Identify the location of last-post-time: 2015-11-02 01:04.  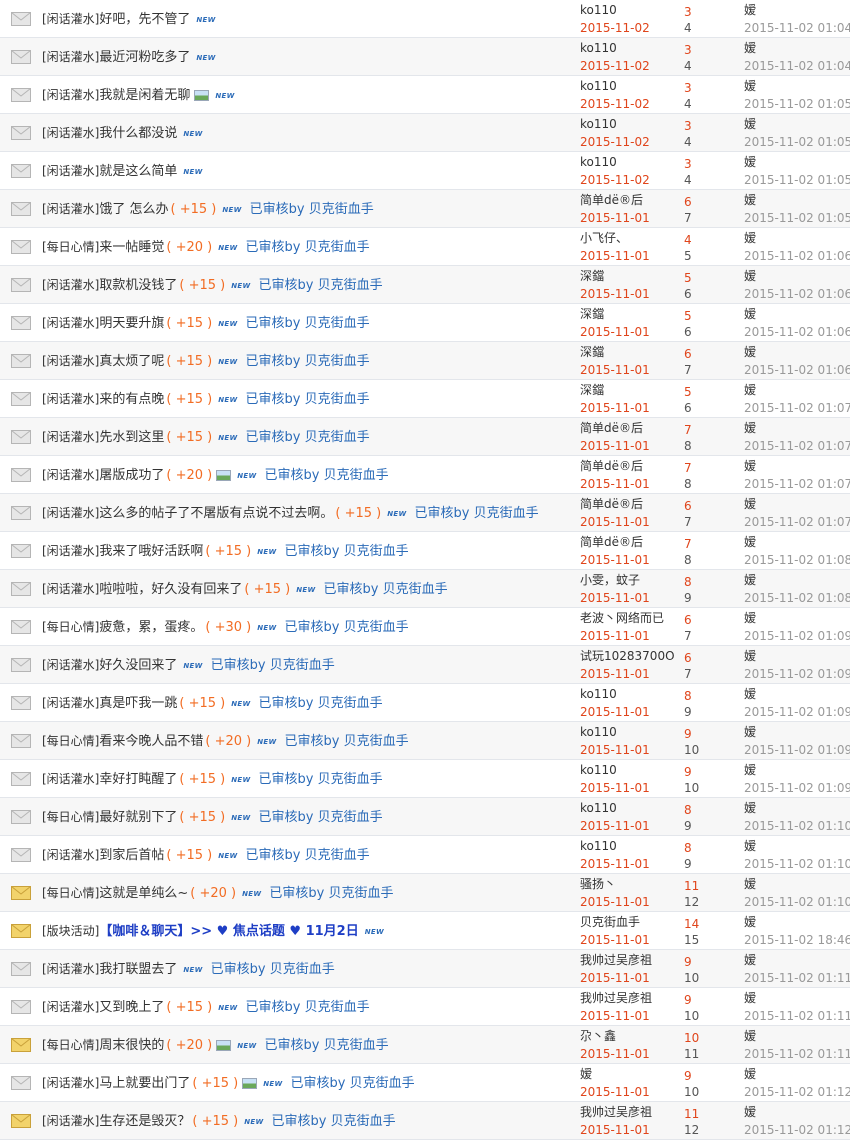
(797, 66).